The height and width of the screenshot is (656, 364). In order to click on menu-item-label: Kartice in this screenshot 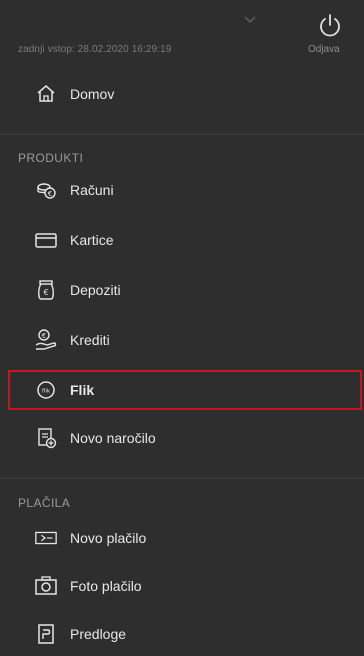, I will do `click(92, 240)`.